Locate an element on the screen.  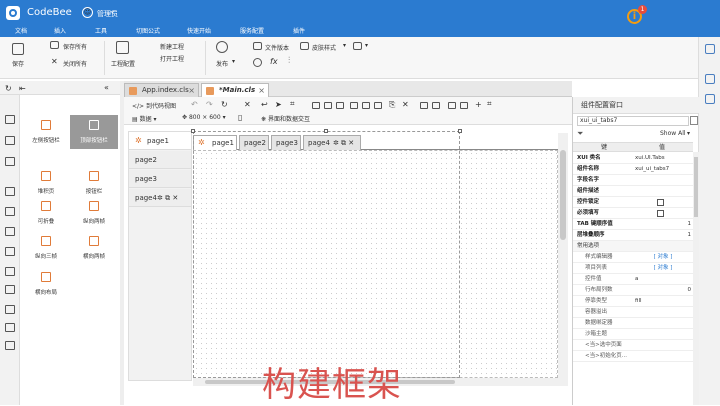
category-icon-grid is located at coordinates (10, 191).